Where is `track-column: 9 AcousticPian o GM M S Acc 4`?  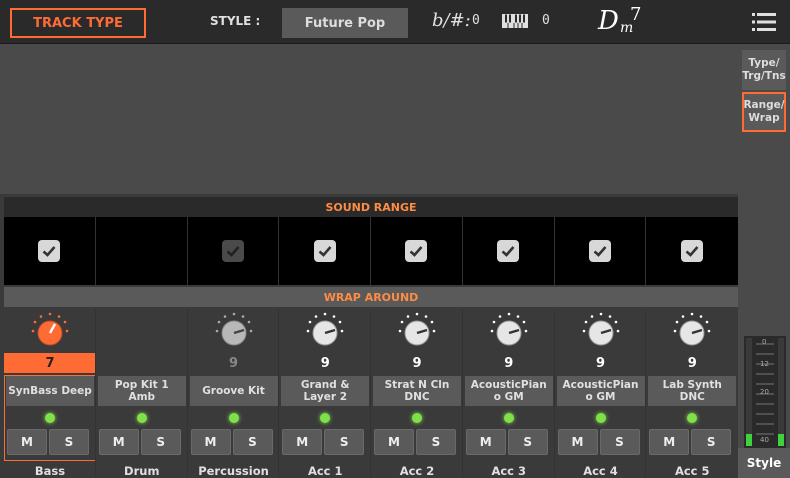
track-column: 9 AcousticPian o GM M S Acc 4 is located at coordinates (601, 393).